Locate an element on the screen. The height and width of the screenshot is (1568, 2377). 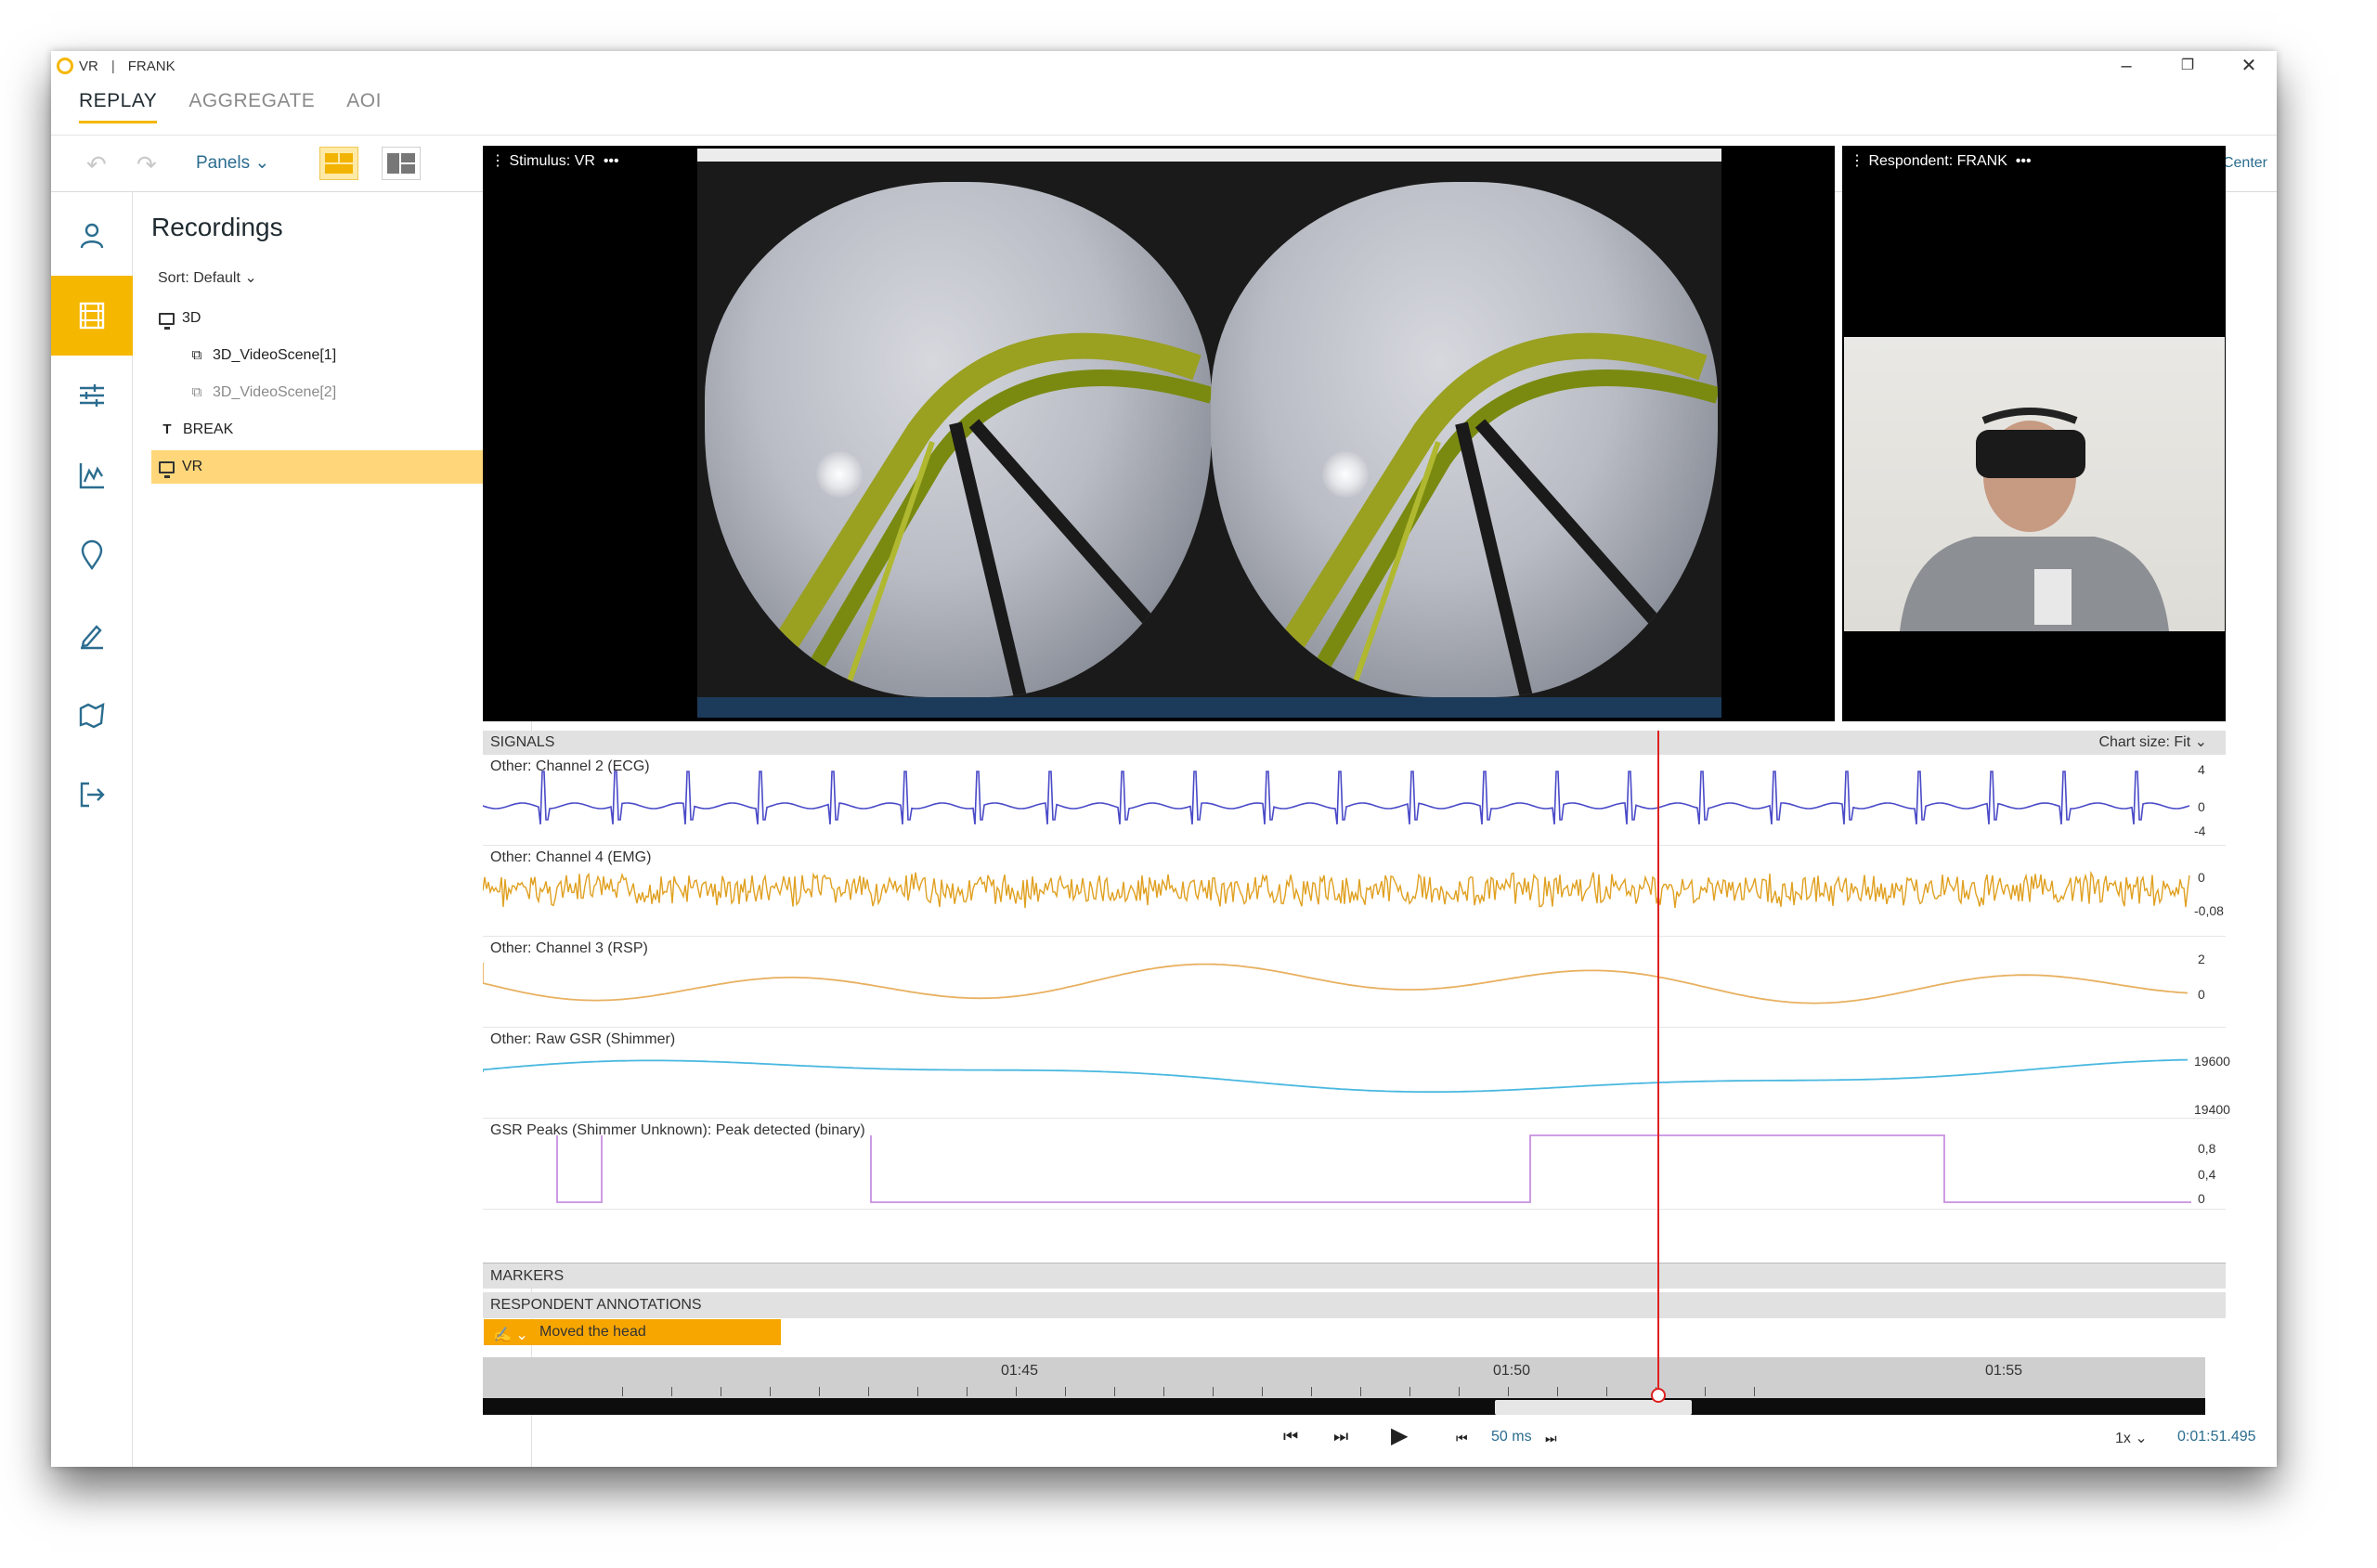
rail-annotate is located at coordinates (92, 635).